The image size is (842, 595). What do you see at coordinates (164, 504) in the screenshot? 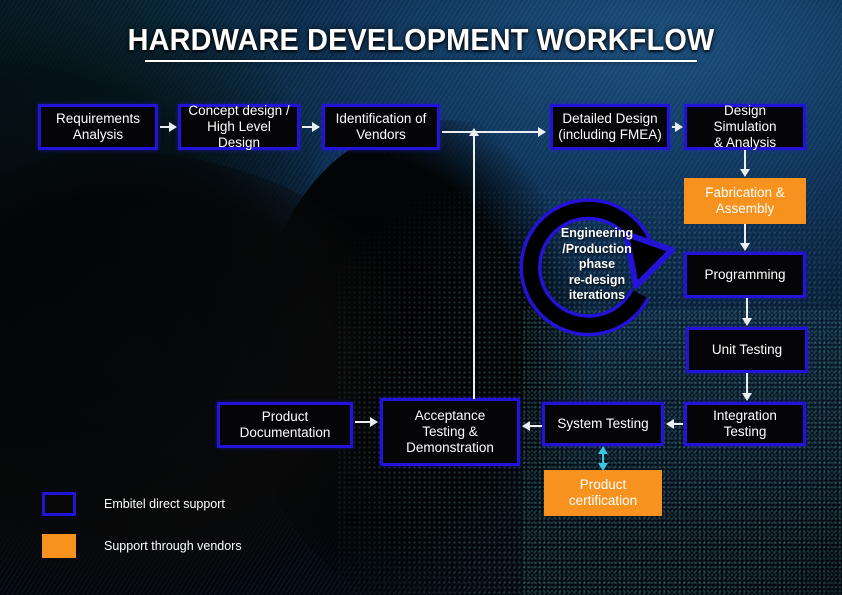
I see `legend-label: Embitel direct support` at bounding box center [164, 504].